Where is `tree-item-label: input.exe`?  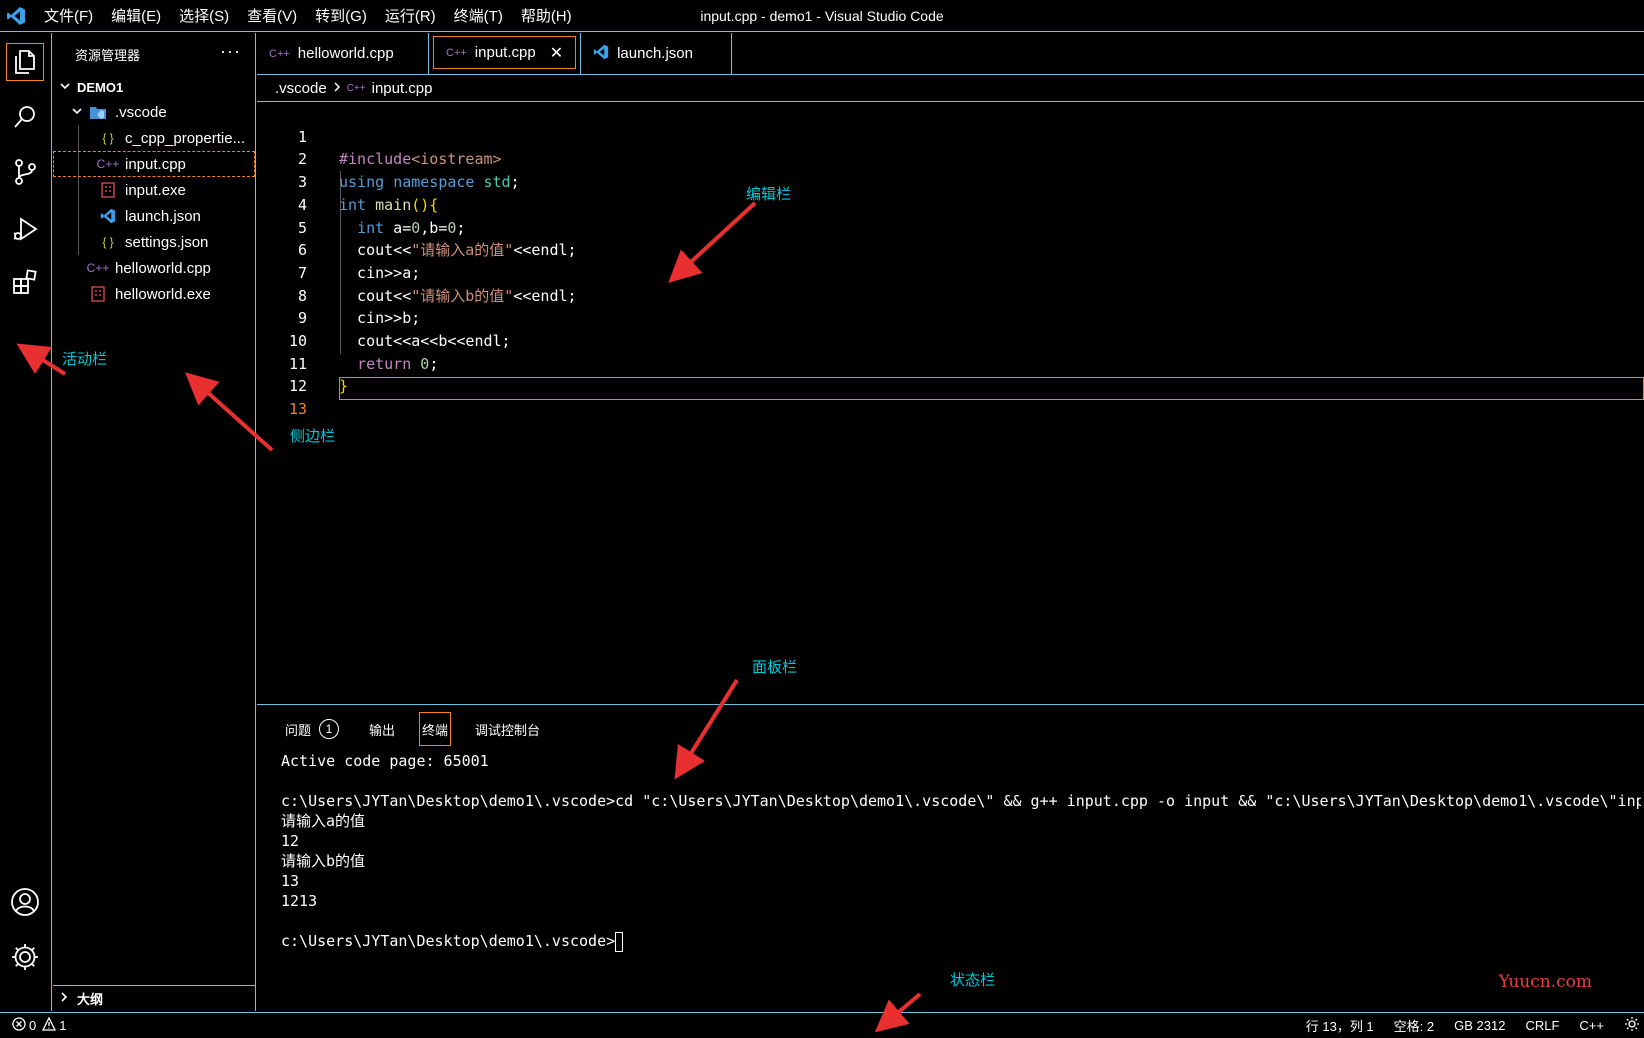 tree-item-label: input.exe is located at coordinates (155, 190).